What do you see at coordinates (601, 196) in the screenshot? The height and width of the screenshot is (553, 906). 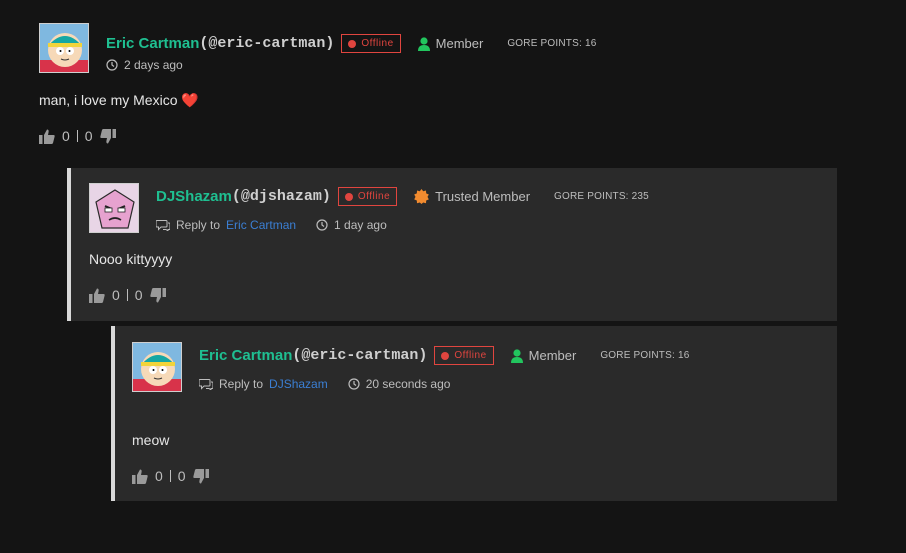 I see `gore-points: GORE POINTS: 235` at bounding box center [601, 196].